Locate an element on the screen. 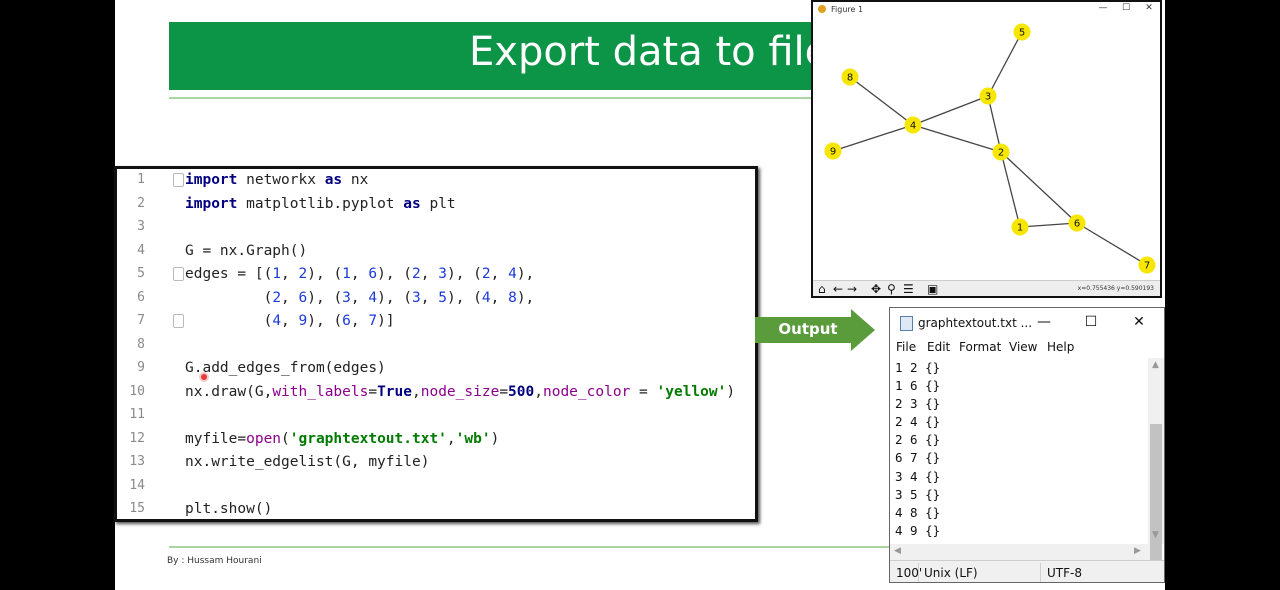  graph-node-label: 8 is located at coordinates (850, 78).